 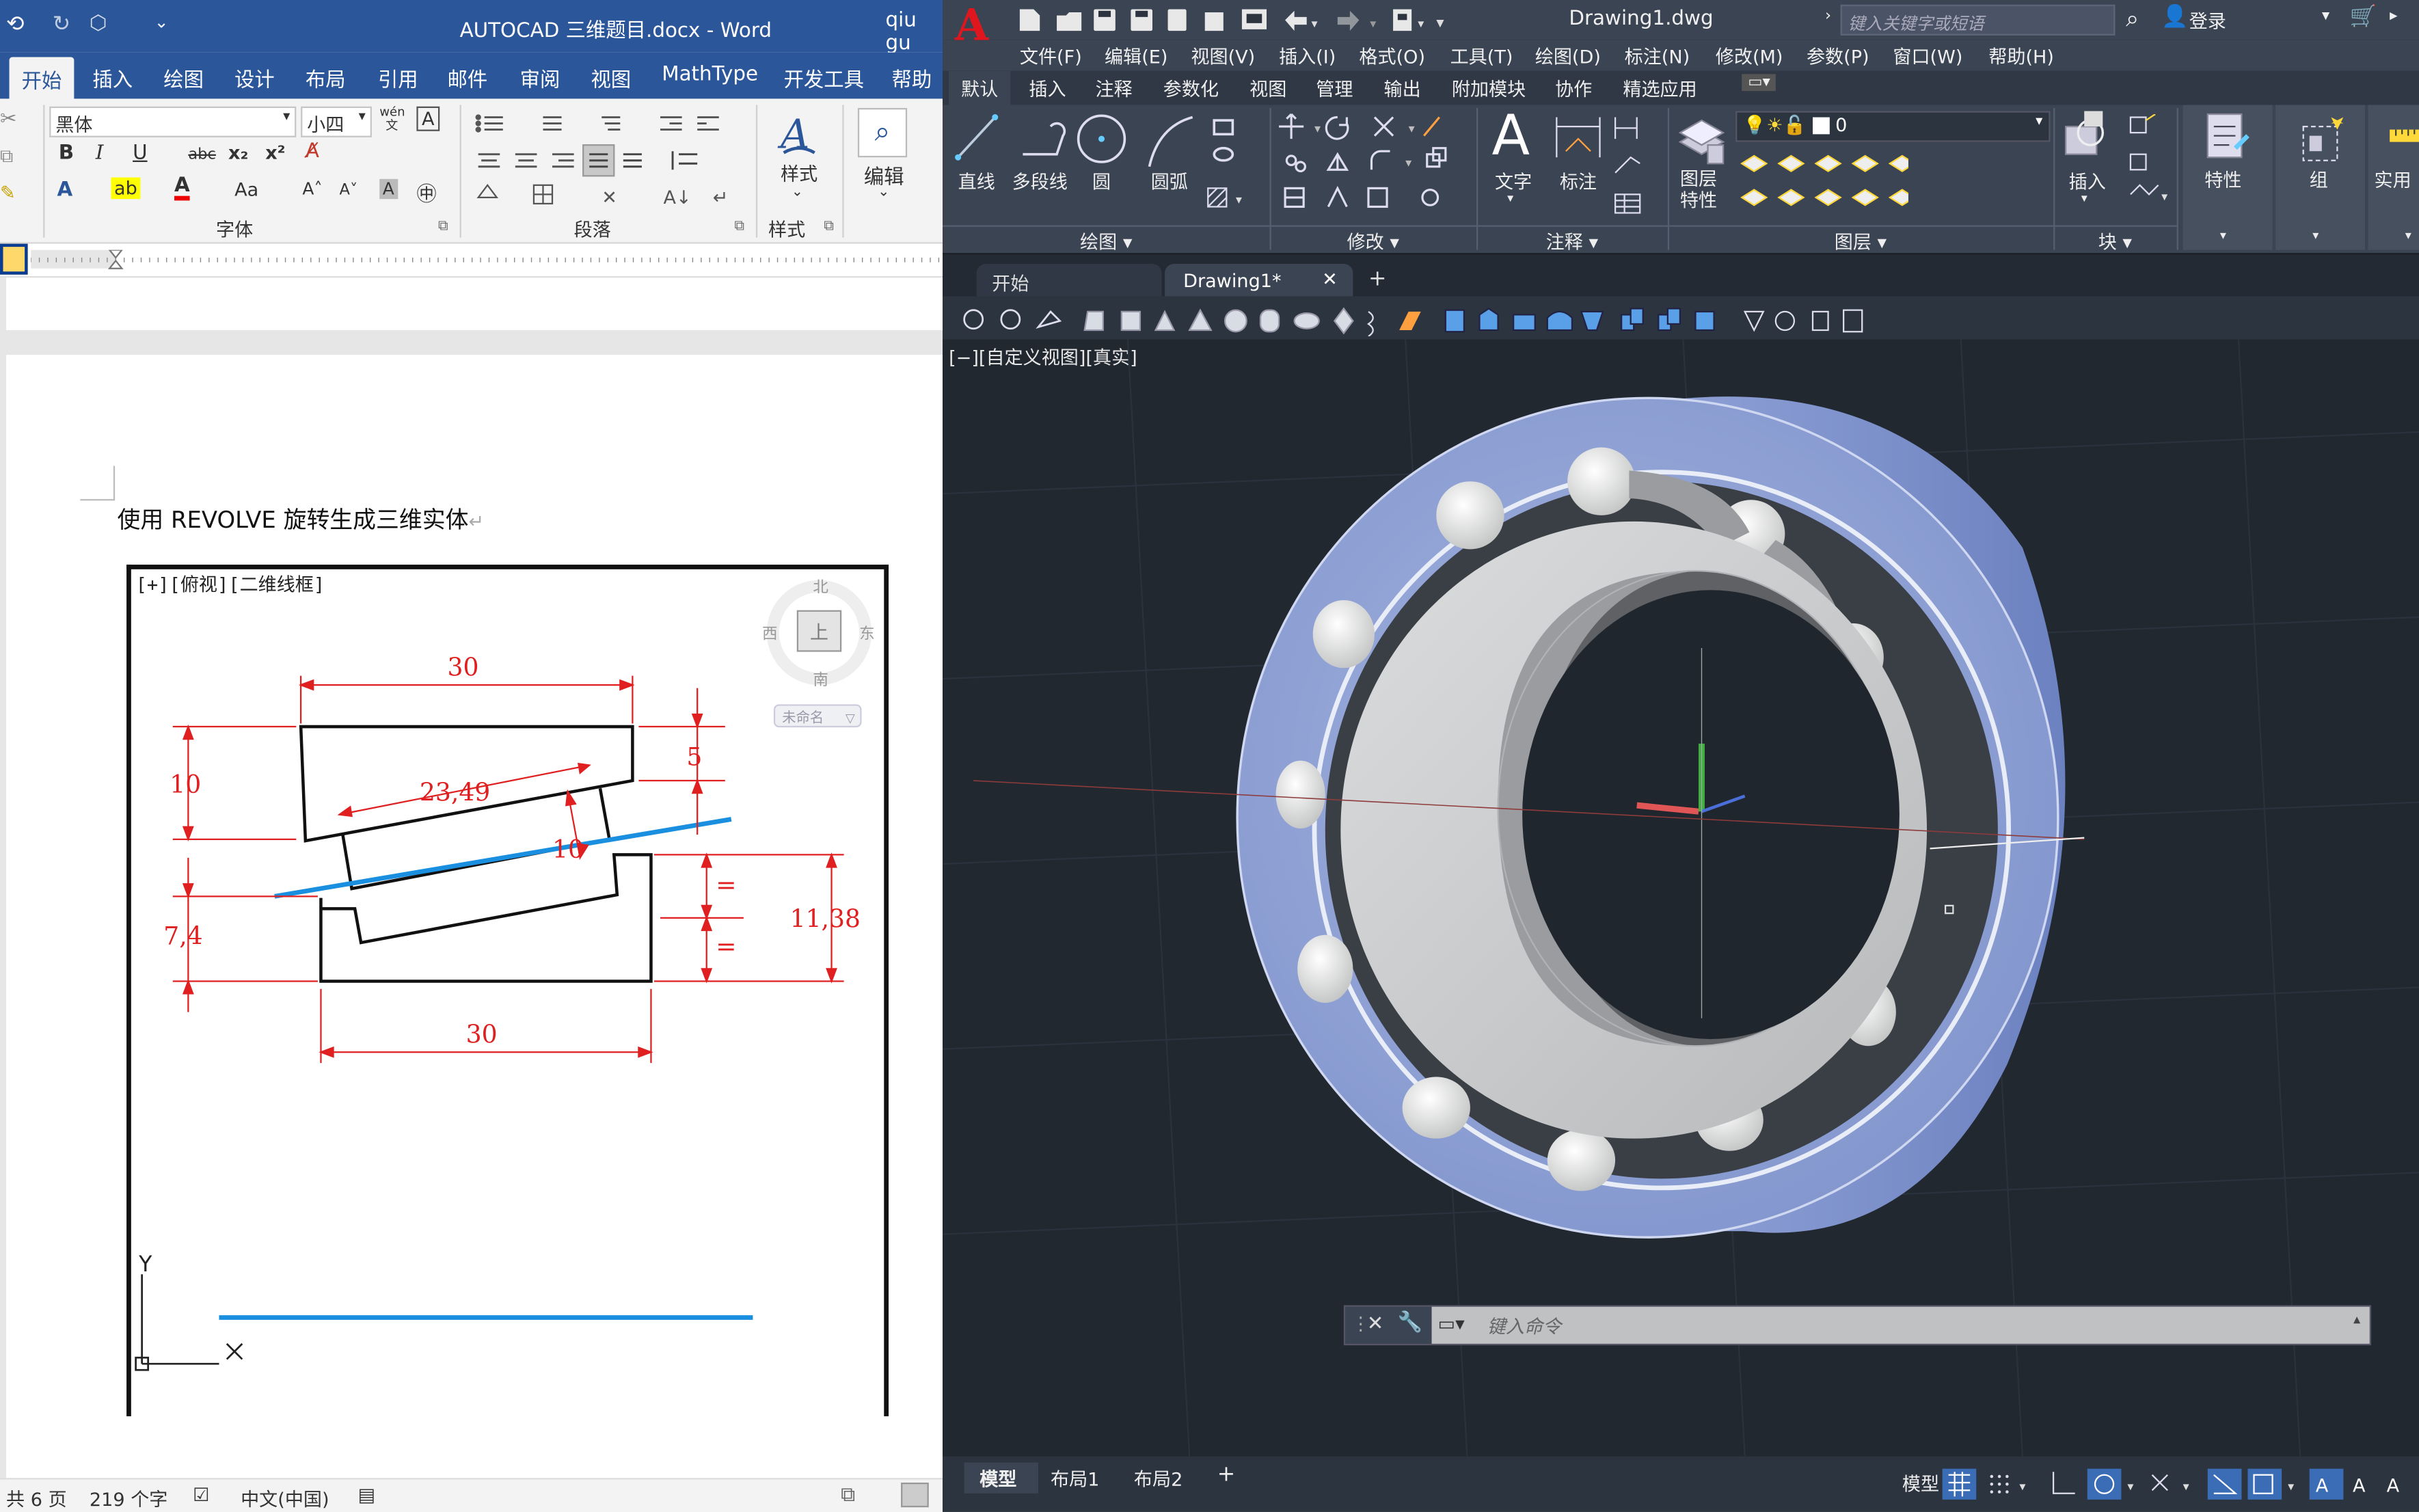 I want to click on tab-help: 帮助, so click(x=912, y=78).